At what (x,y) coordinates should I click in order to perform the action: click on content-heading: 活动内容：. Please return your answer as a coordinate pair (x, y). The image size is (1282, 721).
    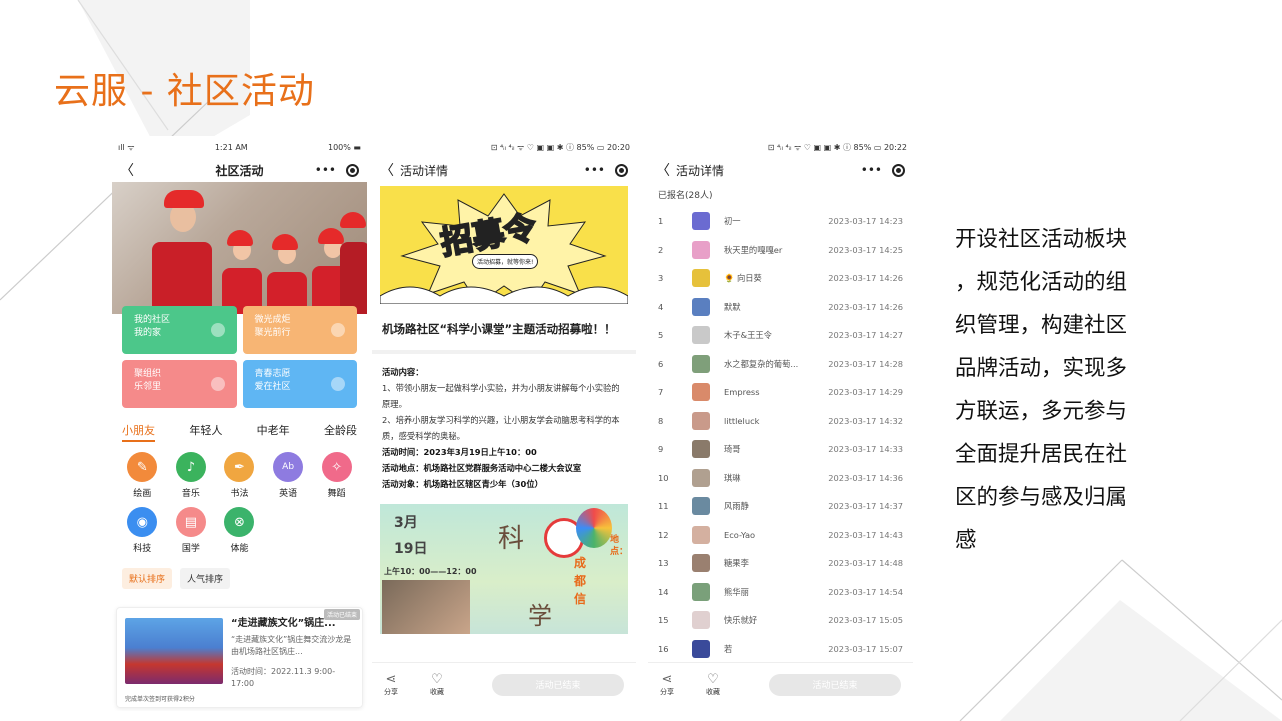
    Looking at the image, I should click on (403, 372).